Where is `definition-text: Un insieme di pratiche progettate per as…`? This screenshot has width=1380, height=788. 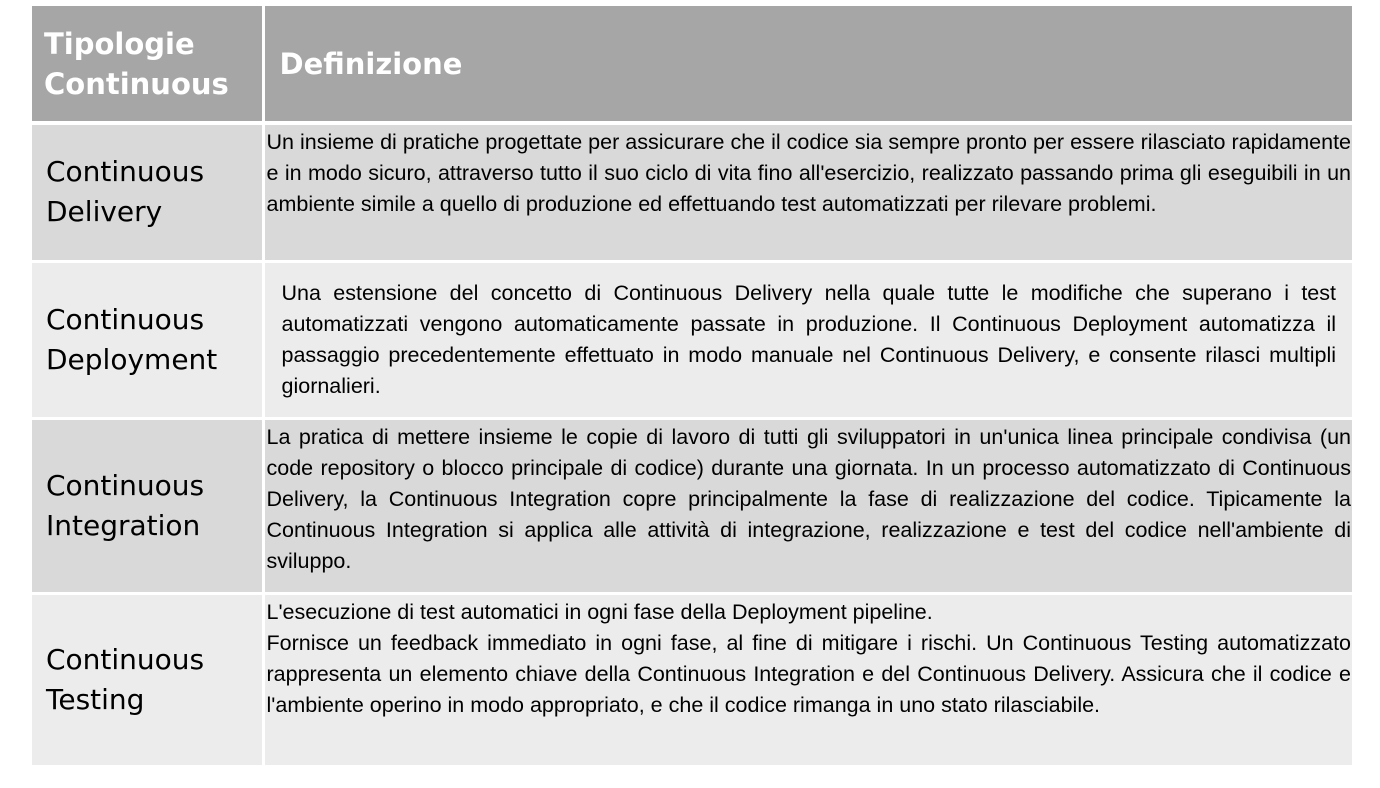
definition-text: Un insieme di pratiche progettate per as… is located at coordinates (809, 173).